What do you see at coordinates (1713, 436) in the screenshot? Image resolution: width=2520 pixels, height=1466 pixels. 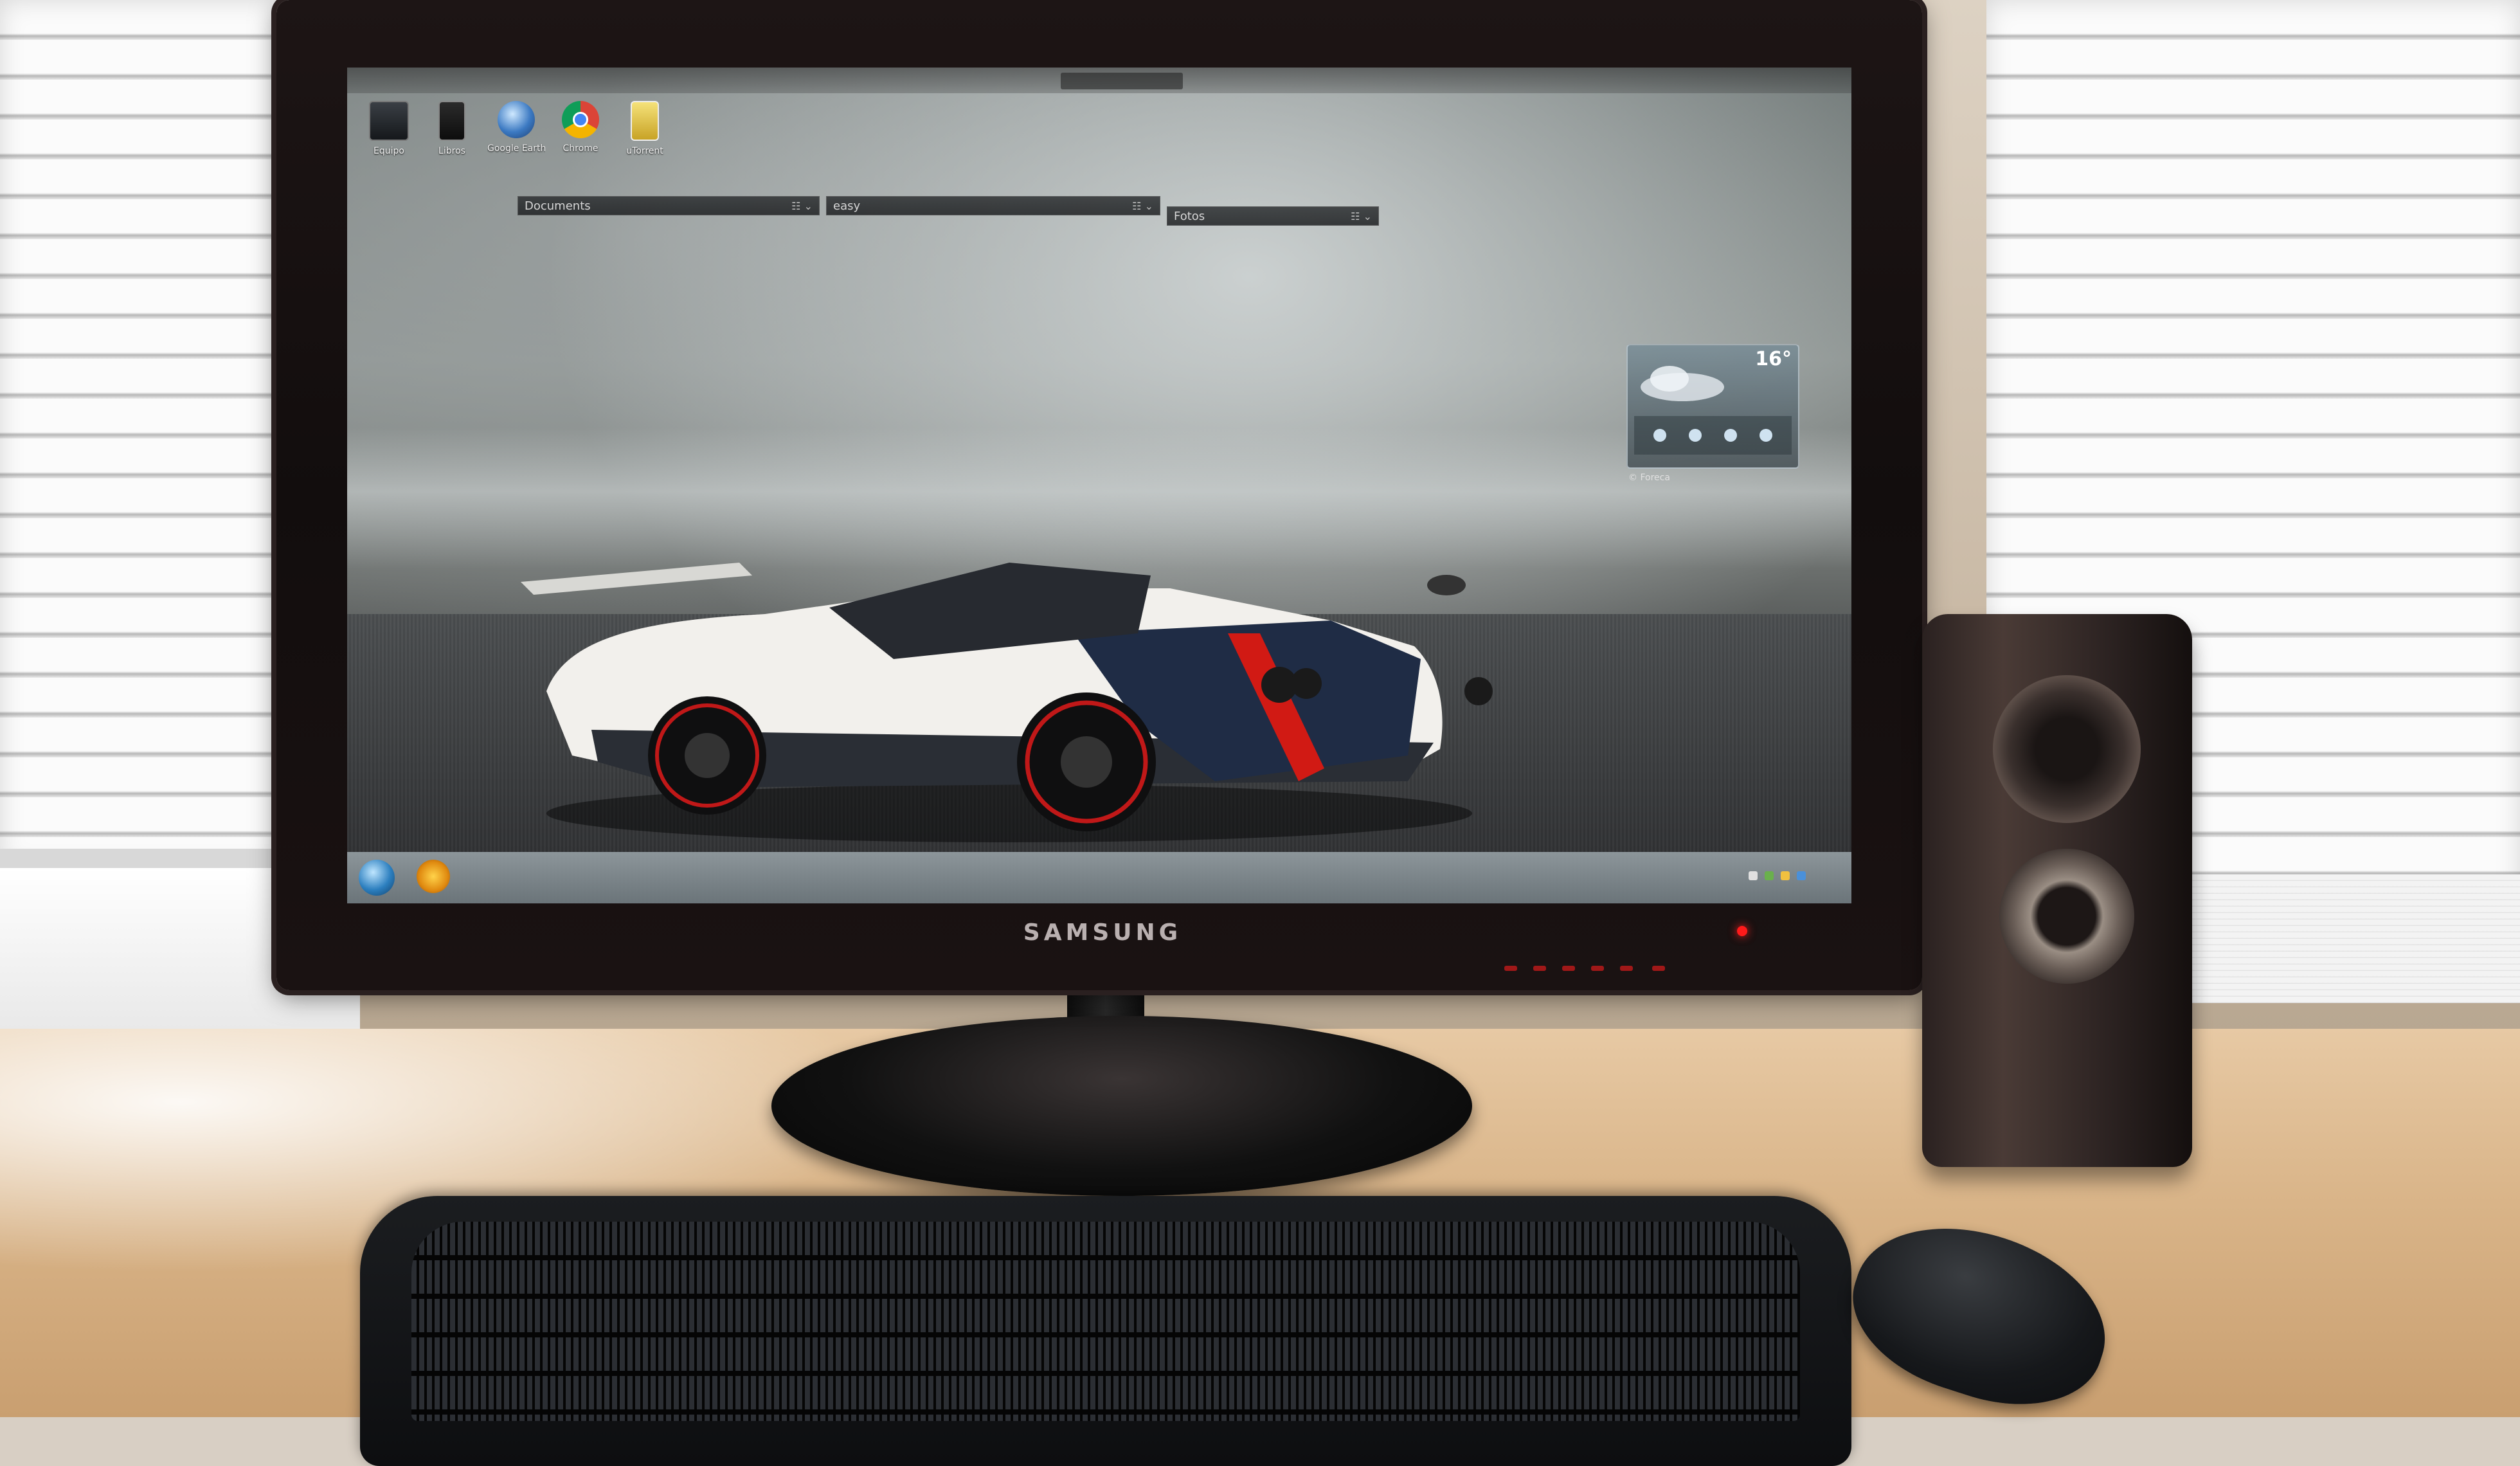 I see `forecast-strip-icon` at bounding box center [1713, 436].